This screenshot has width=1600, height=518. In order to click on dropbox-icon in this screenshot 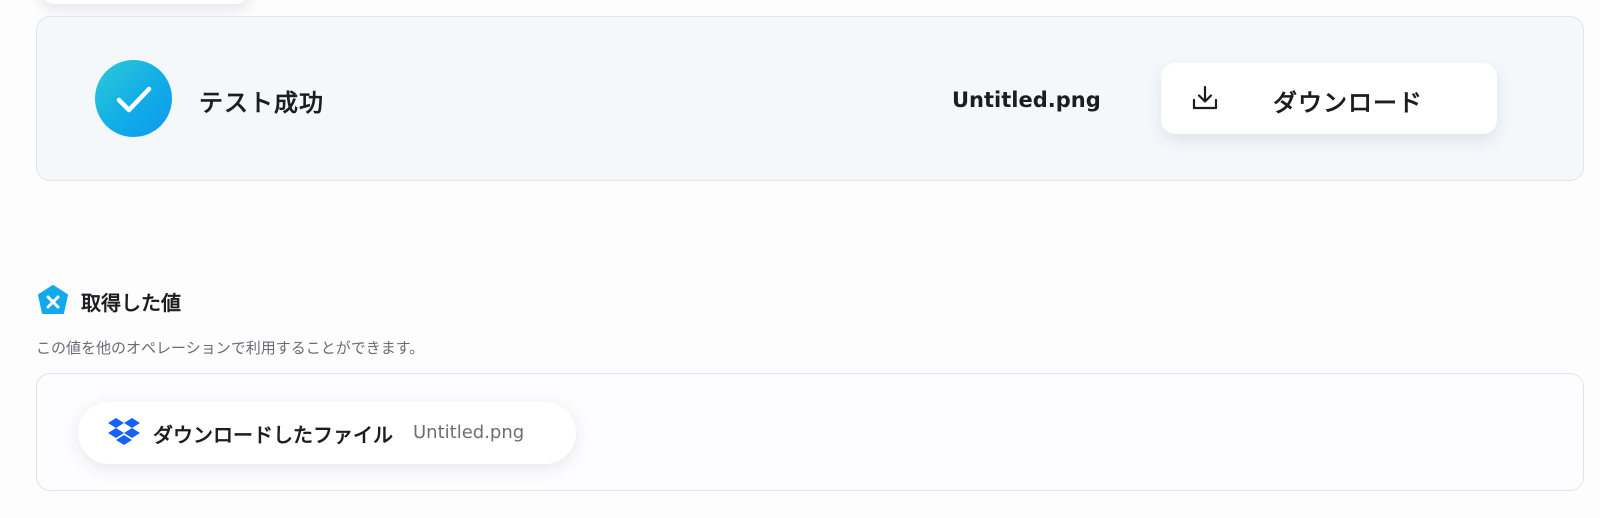, I will do `click(124, 432)`.